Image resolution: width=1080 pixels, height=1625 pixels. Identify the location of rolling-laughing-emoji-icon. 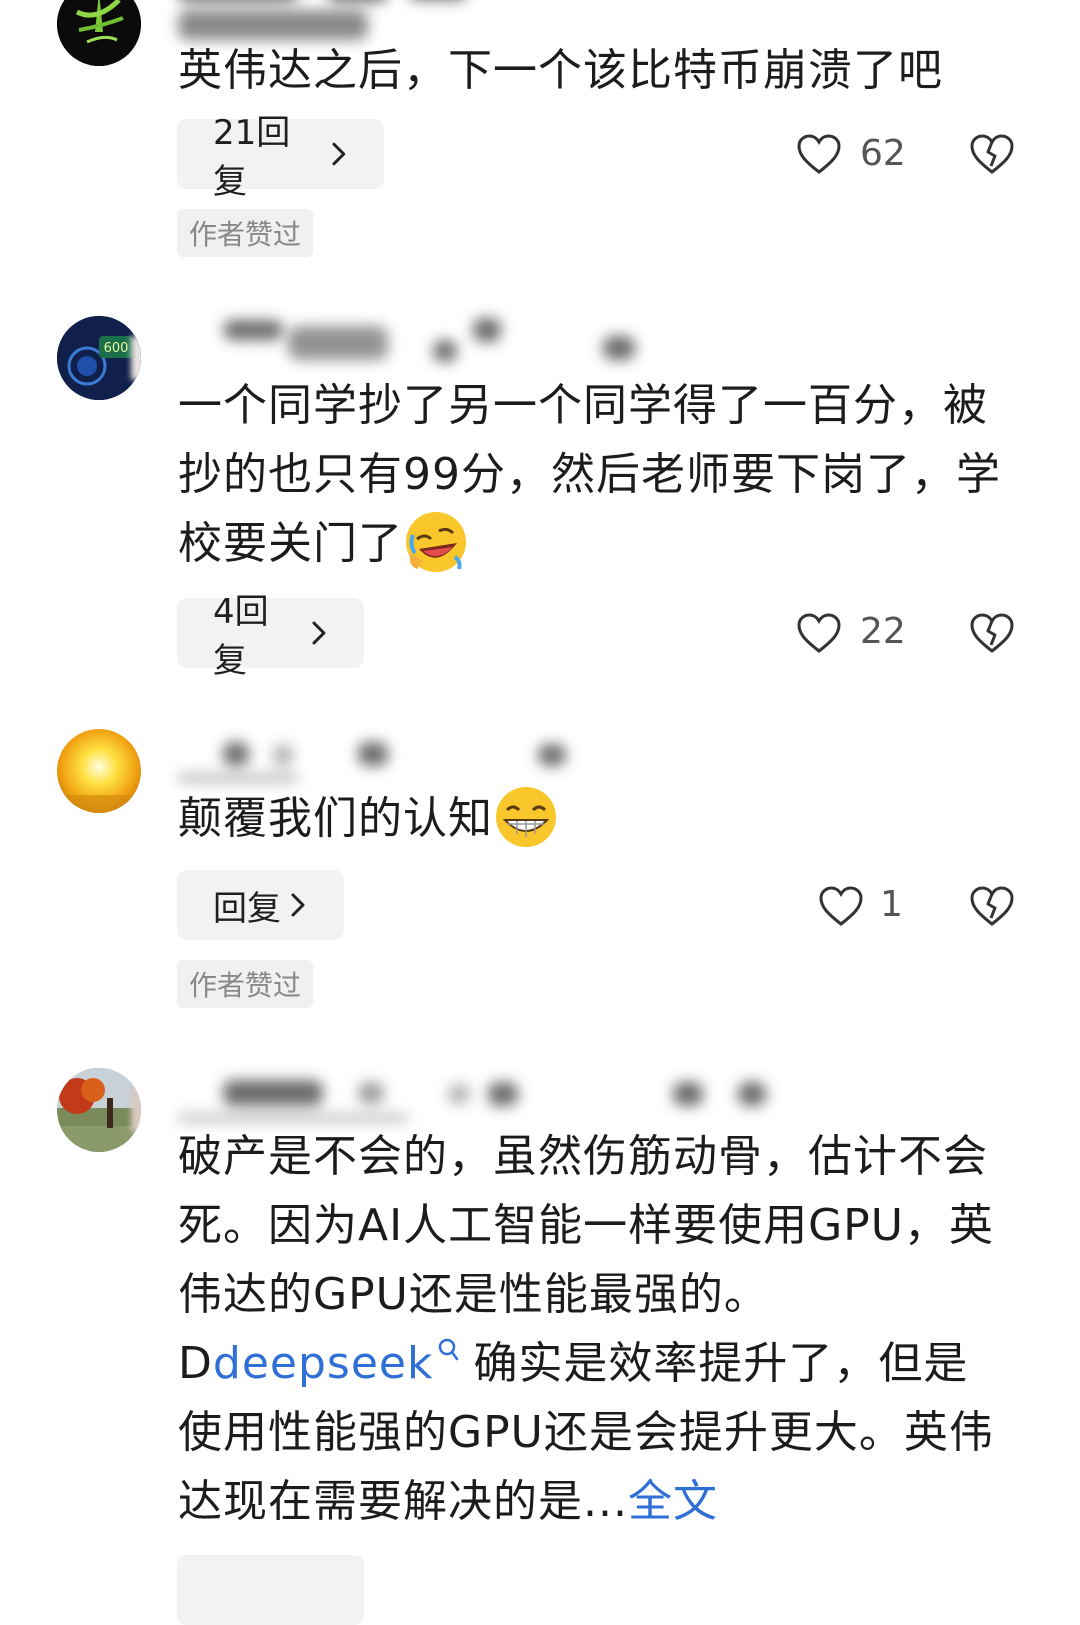
(436, 542).